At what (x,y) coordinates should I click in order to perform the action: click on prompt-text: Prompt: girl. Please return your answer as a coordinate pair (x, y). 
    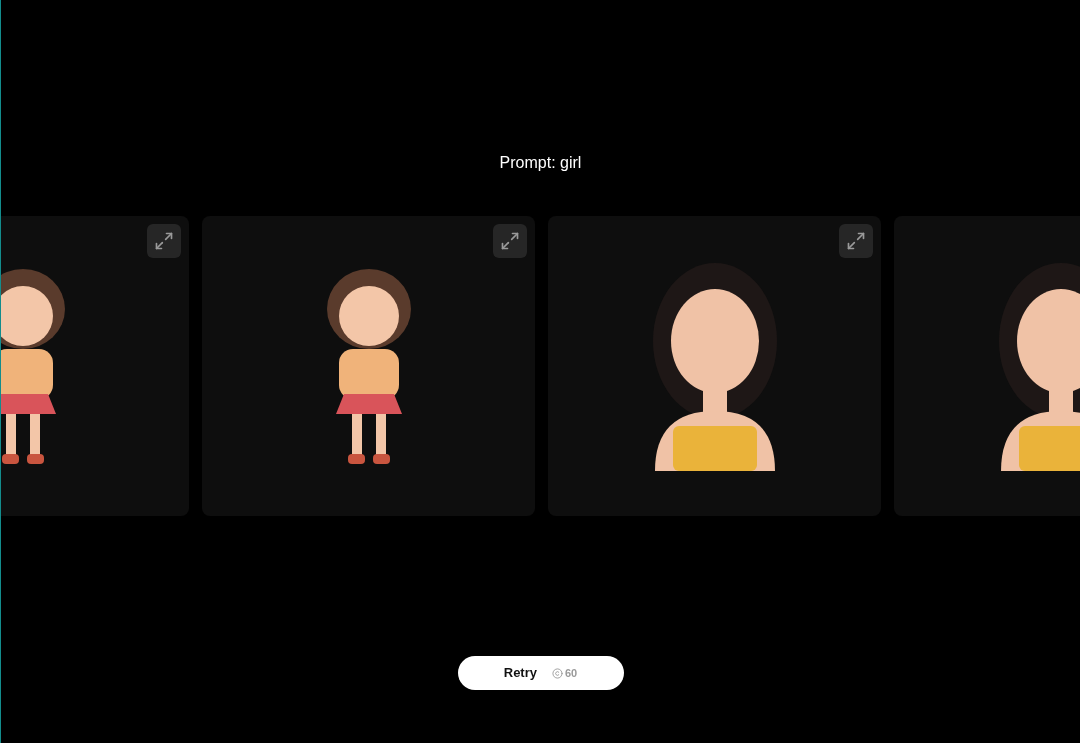
    Looking at the image, I should click on (540, 163).